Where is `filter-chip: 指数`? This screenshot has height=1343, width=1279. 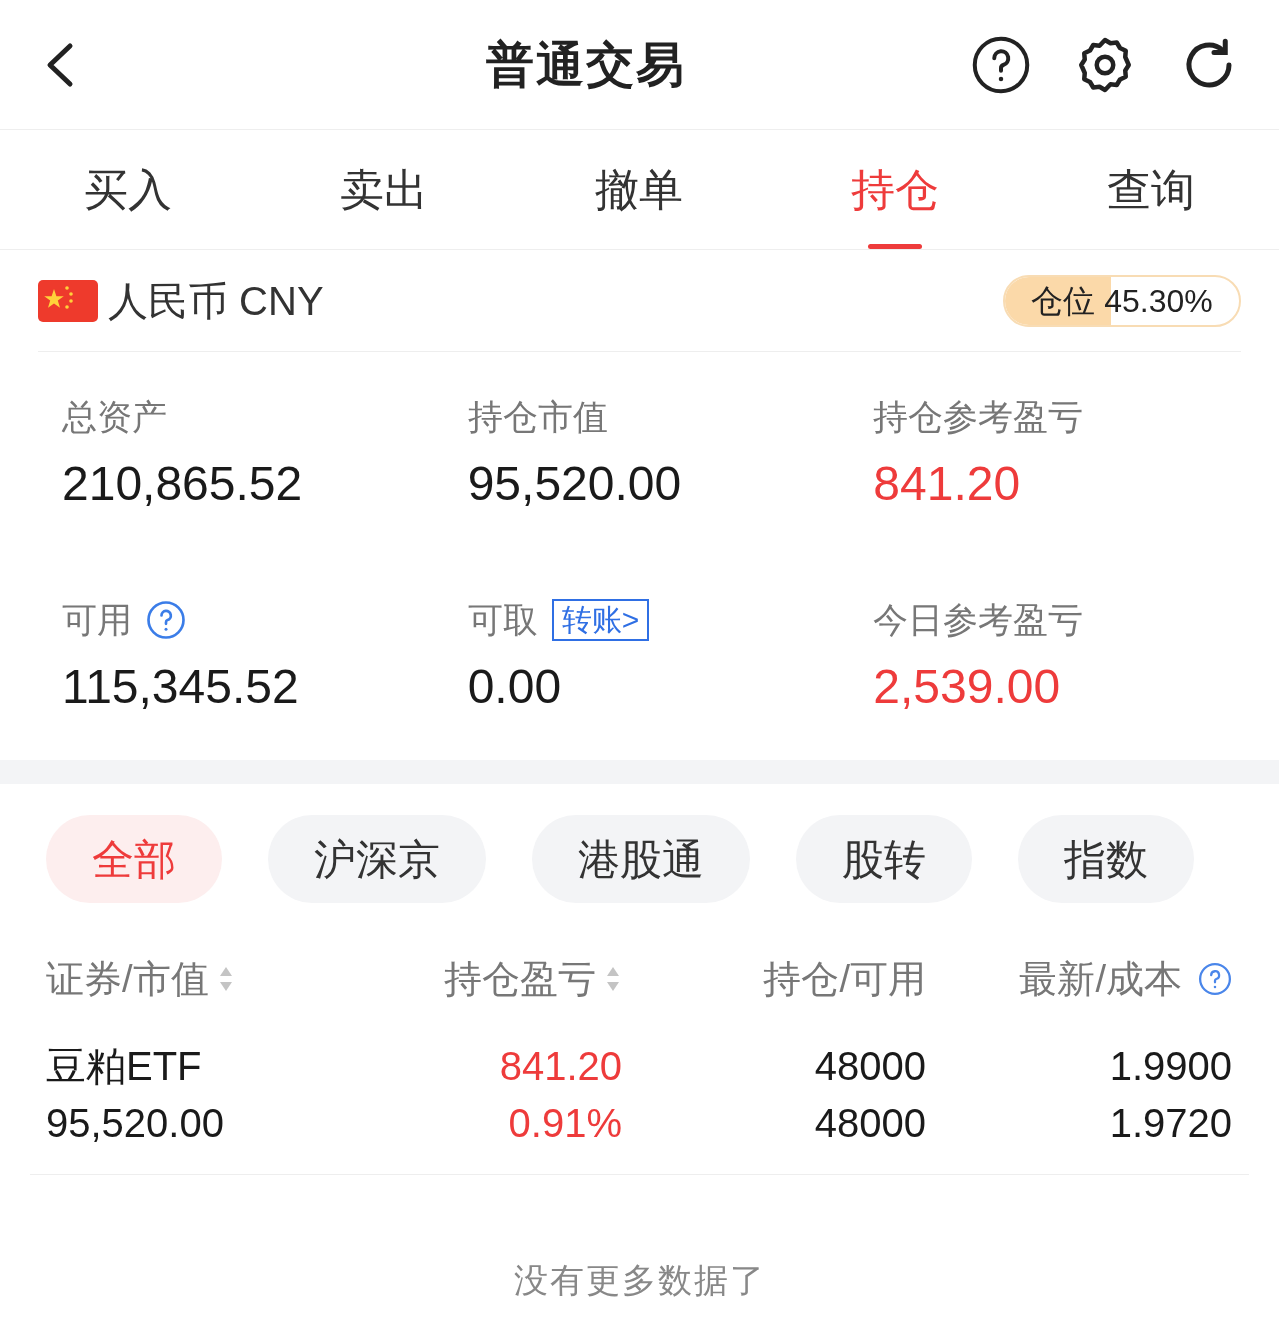
filter-chip: 指数 is located at coordinates (1106, 859).